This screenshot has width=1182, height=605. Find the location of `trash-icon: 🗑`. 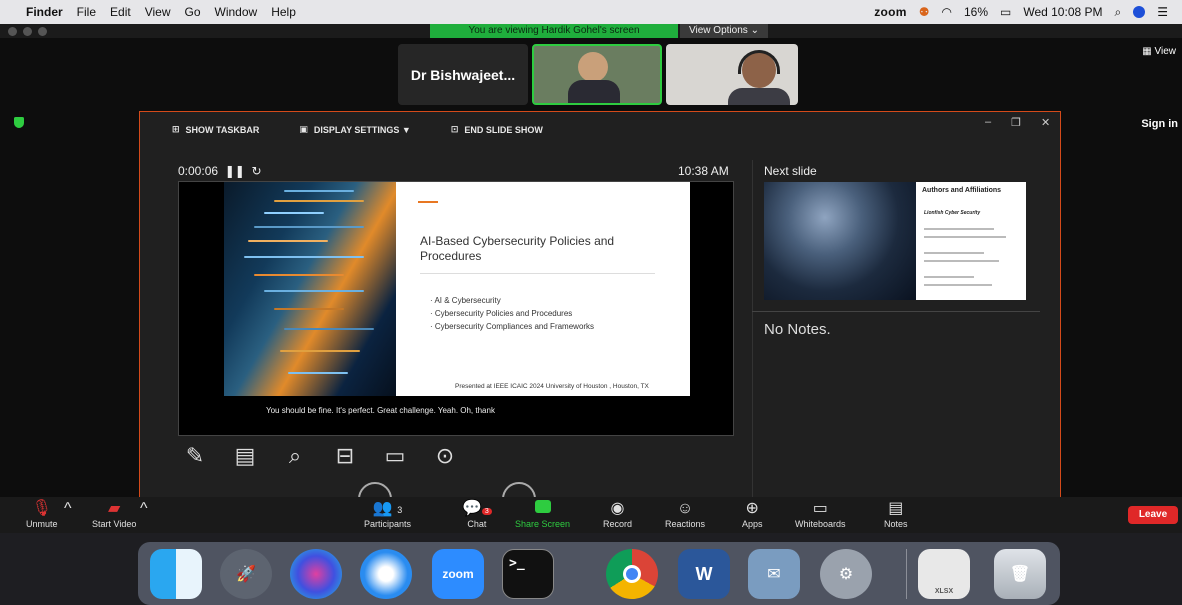

trash-icon: 🗑 is located at coordinates (1020, 574).